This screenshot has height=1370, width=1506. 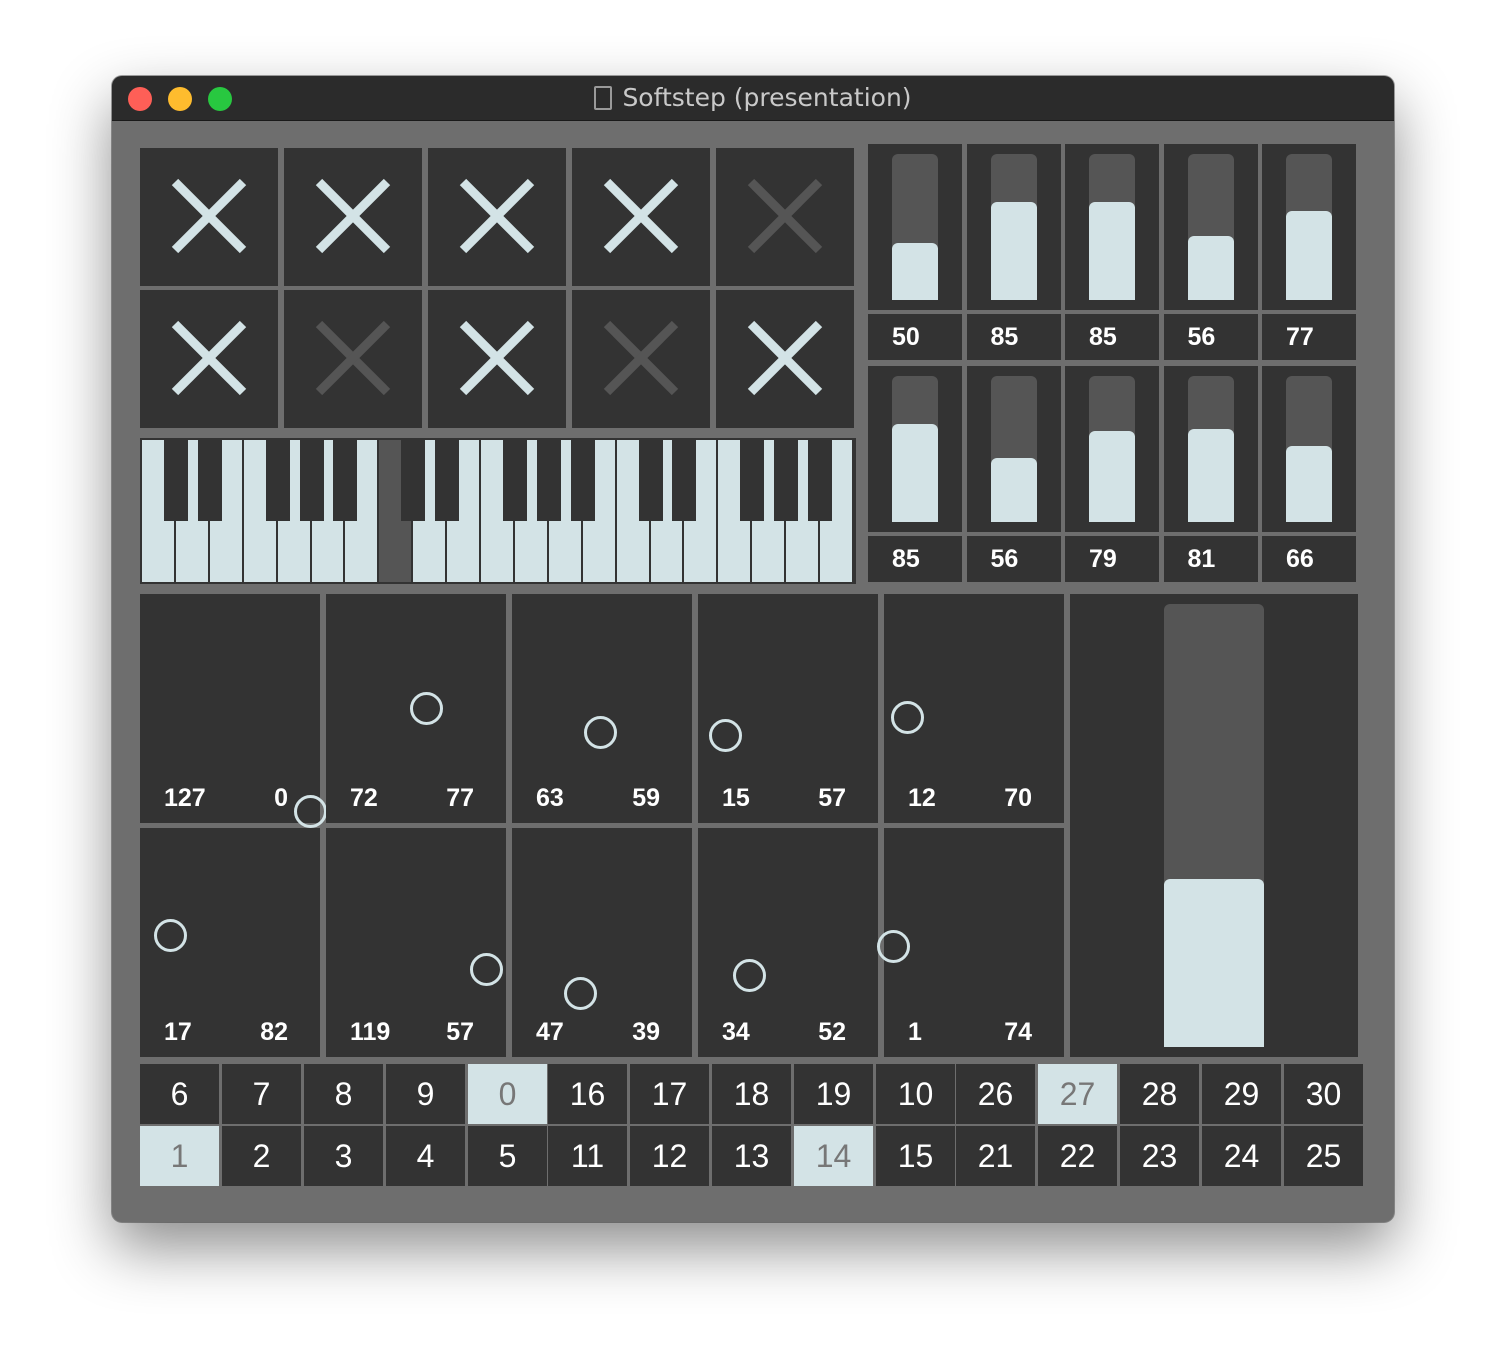 I want to click on number-cell-17: 17, so click(x=669, y=1094).